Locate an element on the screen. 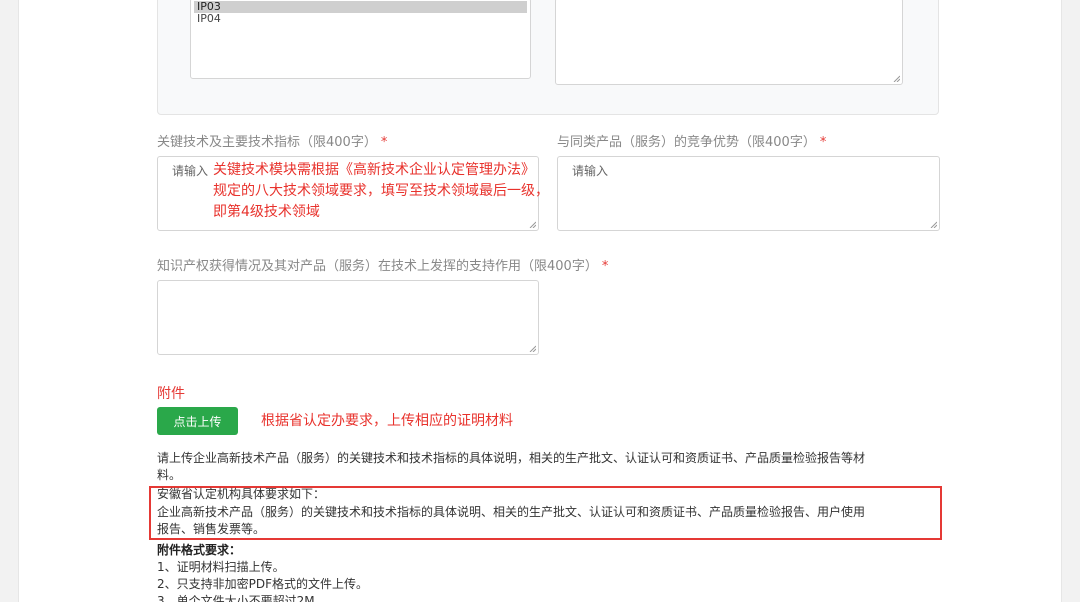 The width and height of the screenshot is (1080, 602). right-gutter is located at coordinates (1070, 301).